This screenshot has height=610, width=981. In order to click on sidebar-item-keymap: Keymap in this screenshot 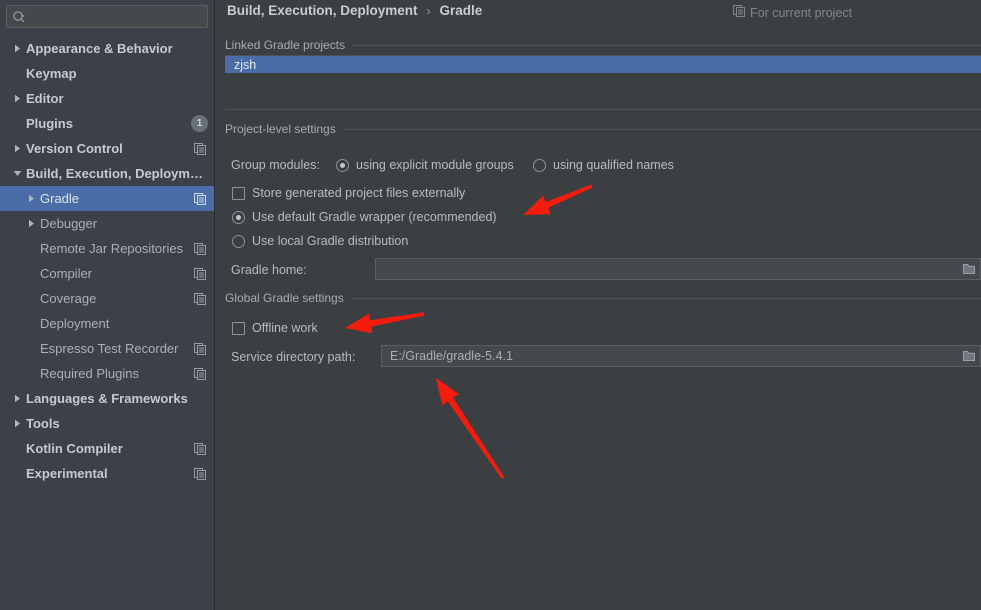, I will do `click(107, 73)`.